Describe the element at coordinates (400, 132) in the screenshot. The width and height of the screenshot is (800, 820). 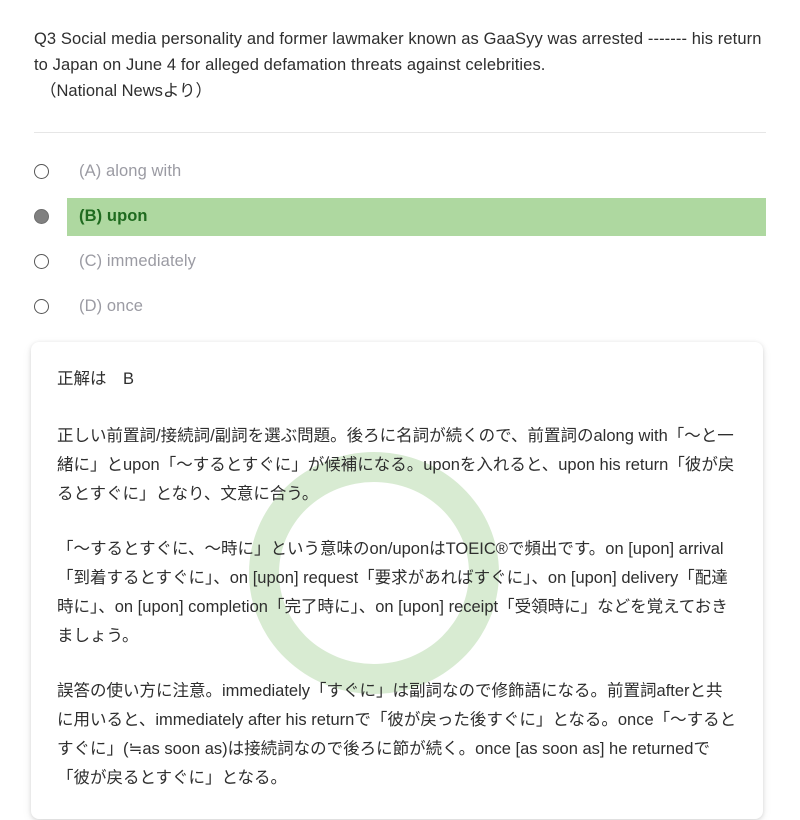
I see `question-options-divider` at that location.